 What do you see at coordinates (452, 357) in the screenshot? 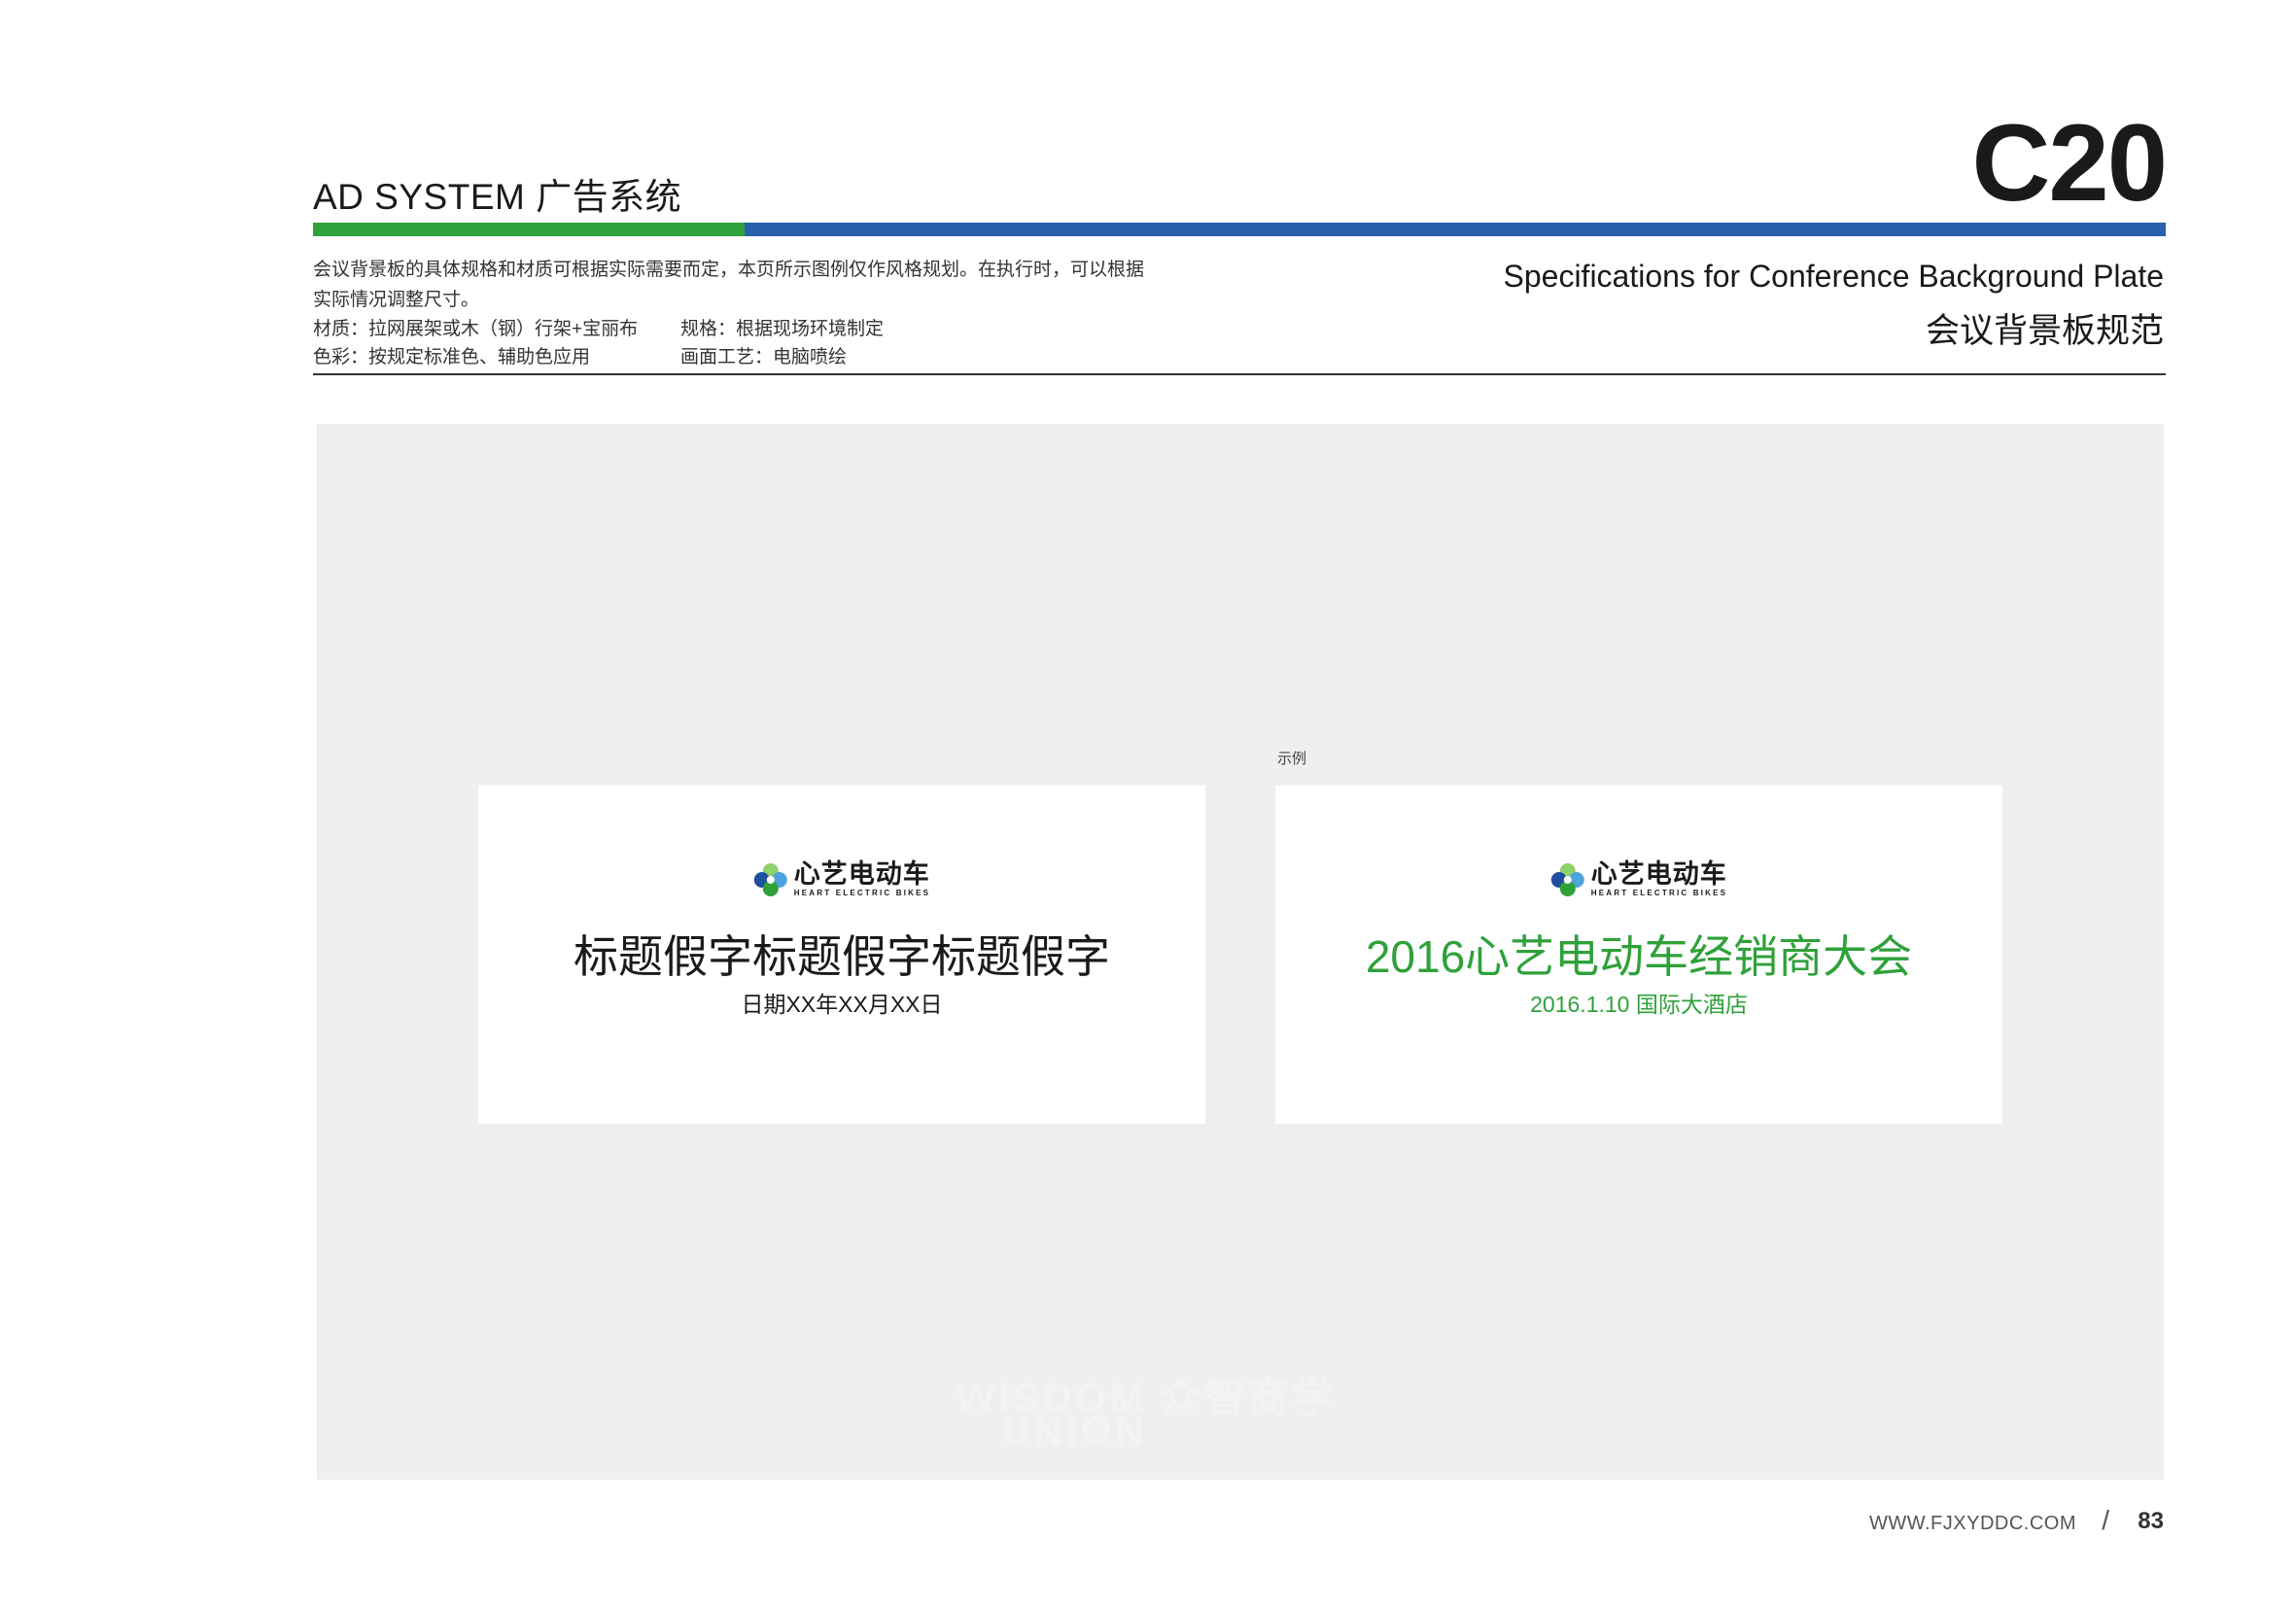
I see `color-text: 色彩：按规定标准色、辅助色应用` at bounding box center [452, 357].